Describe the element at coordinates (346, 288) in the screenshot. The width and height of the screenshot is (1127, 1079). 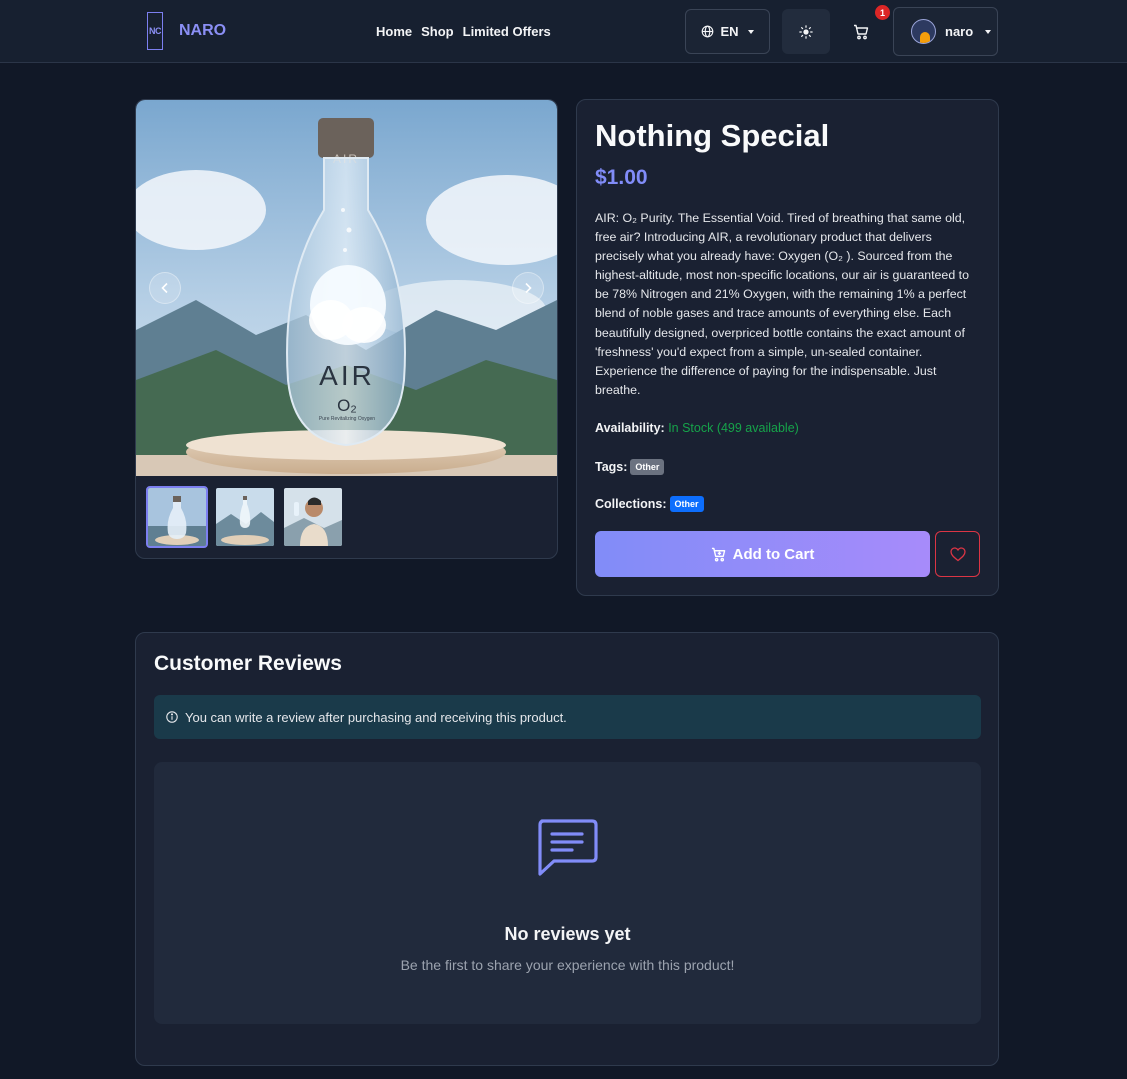
I see `product-main-image: AIR AIR O₂ Pure Revitalizing Oxygen` at that location.